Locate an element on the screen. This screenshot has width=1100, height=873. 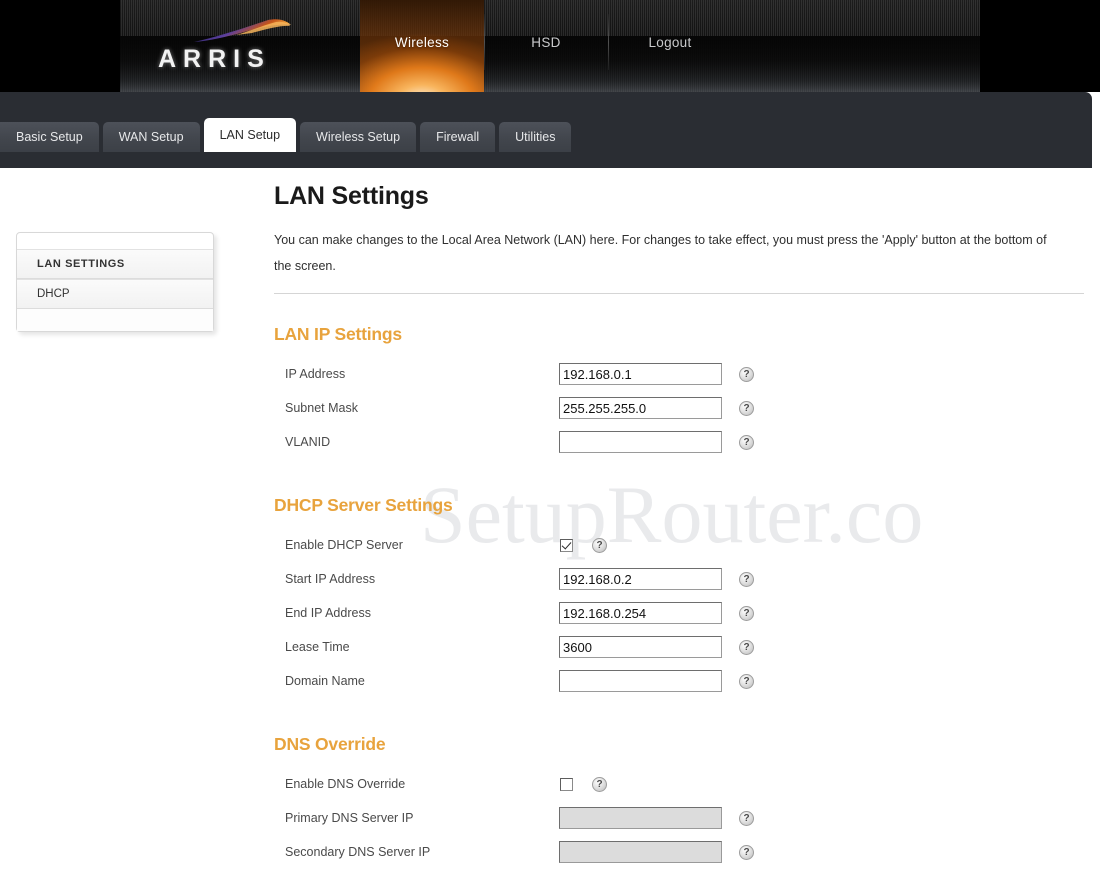
label-vlanid: VLANID is located at coordinates (308, 442).